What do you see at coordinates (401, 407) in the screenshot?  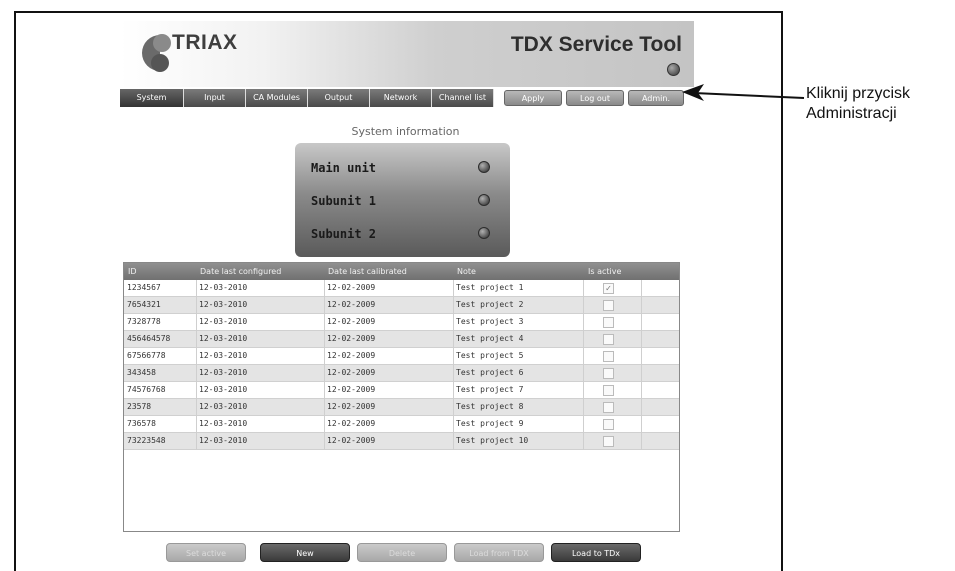 I see `table-row: 23578 12-03-2010 12-02-2009 Test project 8` at bounding box center [401, 407].